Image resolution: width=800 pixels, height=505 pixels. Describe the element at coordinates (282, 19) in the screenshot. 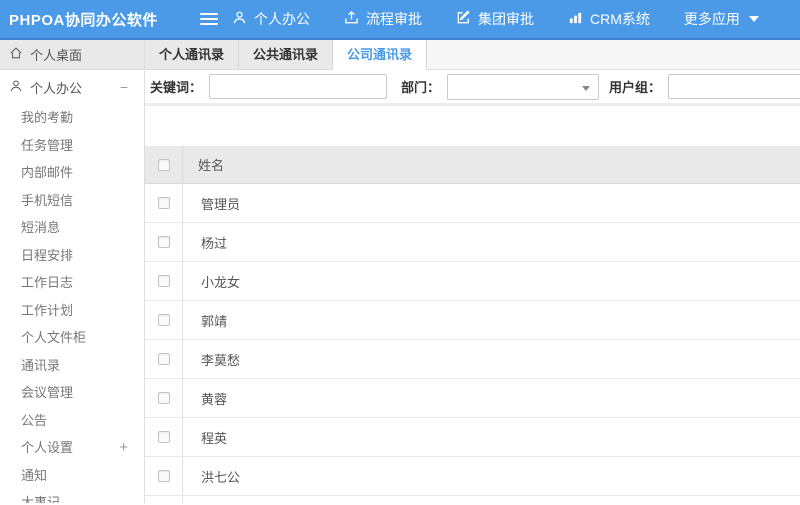

I see `nav-label: 个人办公` at that location.